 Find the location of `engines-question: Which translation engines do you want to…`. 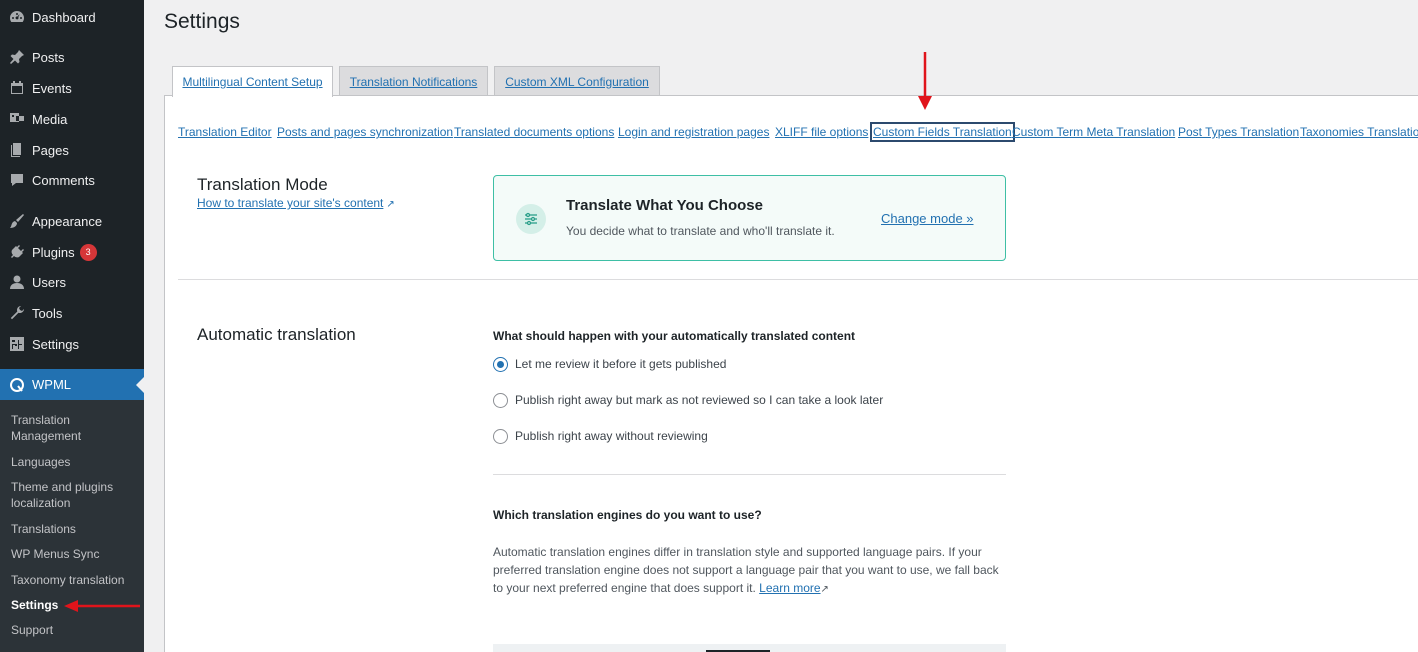

engines-question: Which translation engines do you want to… is located at coordinates (627, 515).